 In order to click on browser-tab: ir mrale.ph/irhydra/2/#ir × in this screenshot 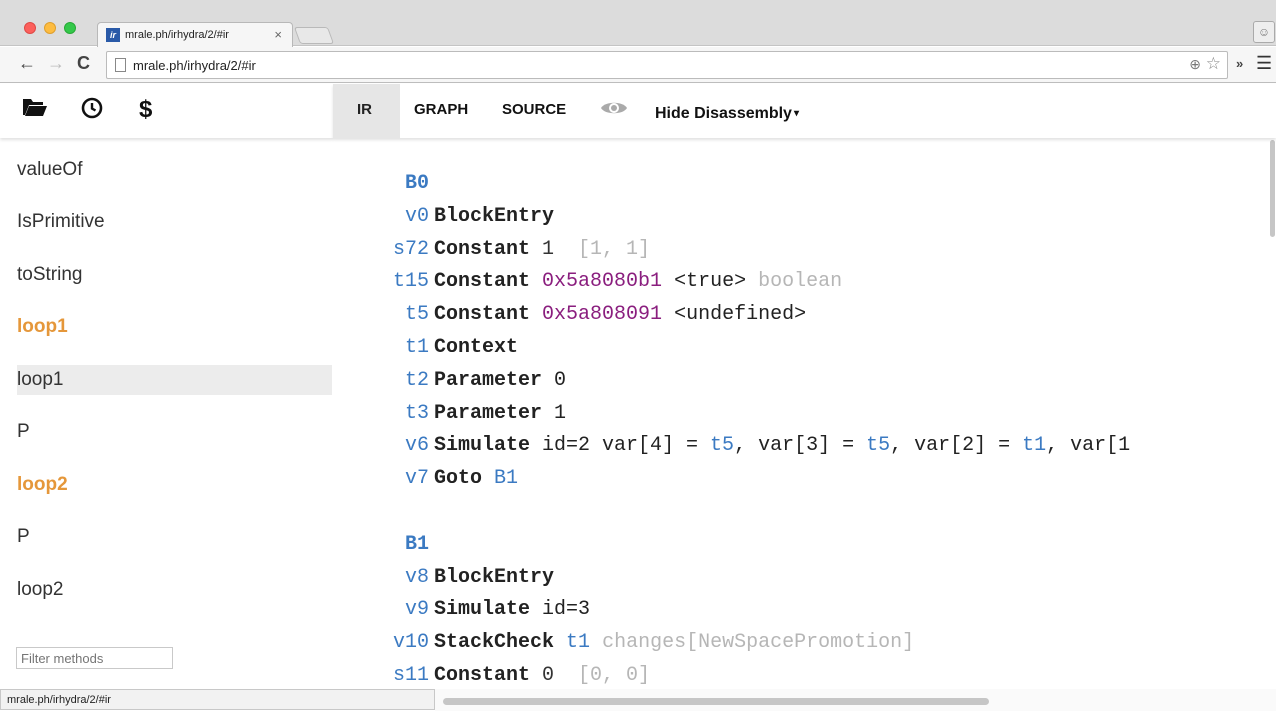, I will do `click(195, 34)`.